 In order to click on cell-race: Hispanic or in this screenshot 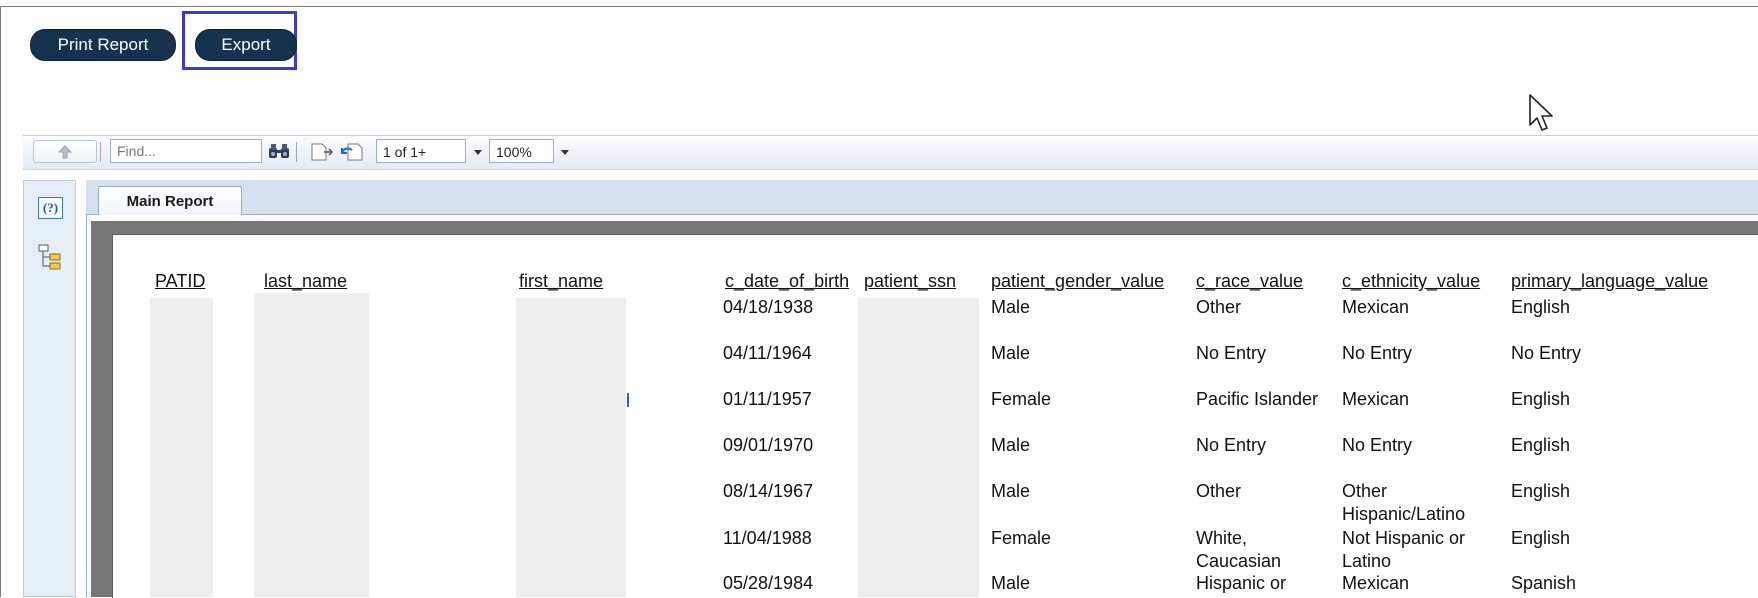, I will do `click(1241, 583)`.